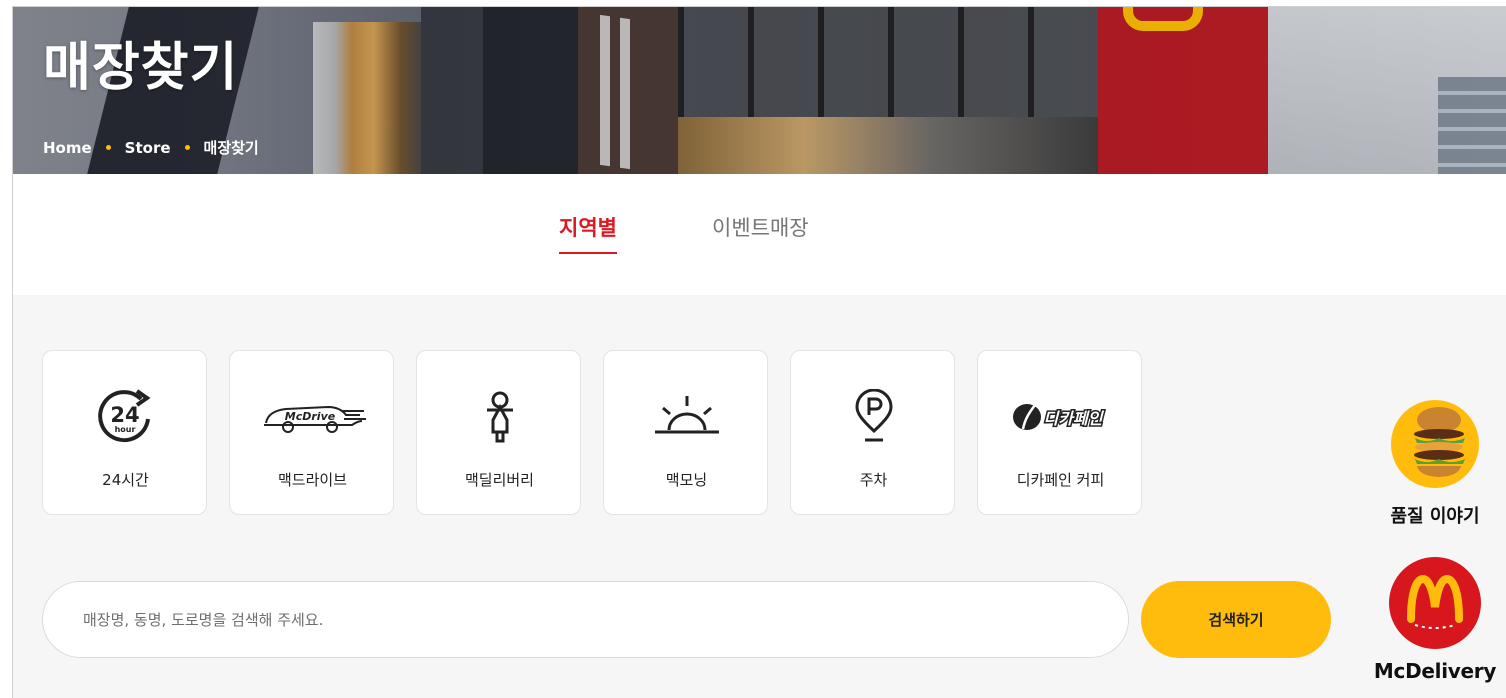 This screenshot has width=1506, height=698. Describe the element at coordinates (1435, 671) in the screenshot. I see `mcdelivery-label: McDelivery` at that location.